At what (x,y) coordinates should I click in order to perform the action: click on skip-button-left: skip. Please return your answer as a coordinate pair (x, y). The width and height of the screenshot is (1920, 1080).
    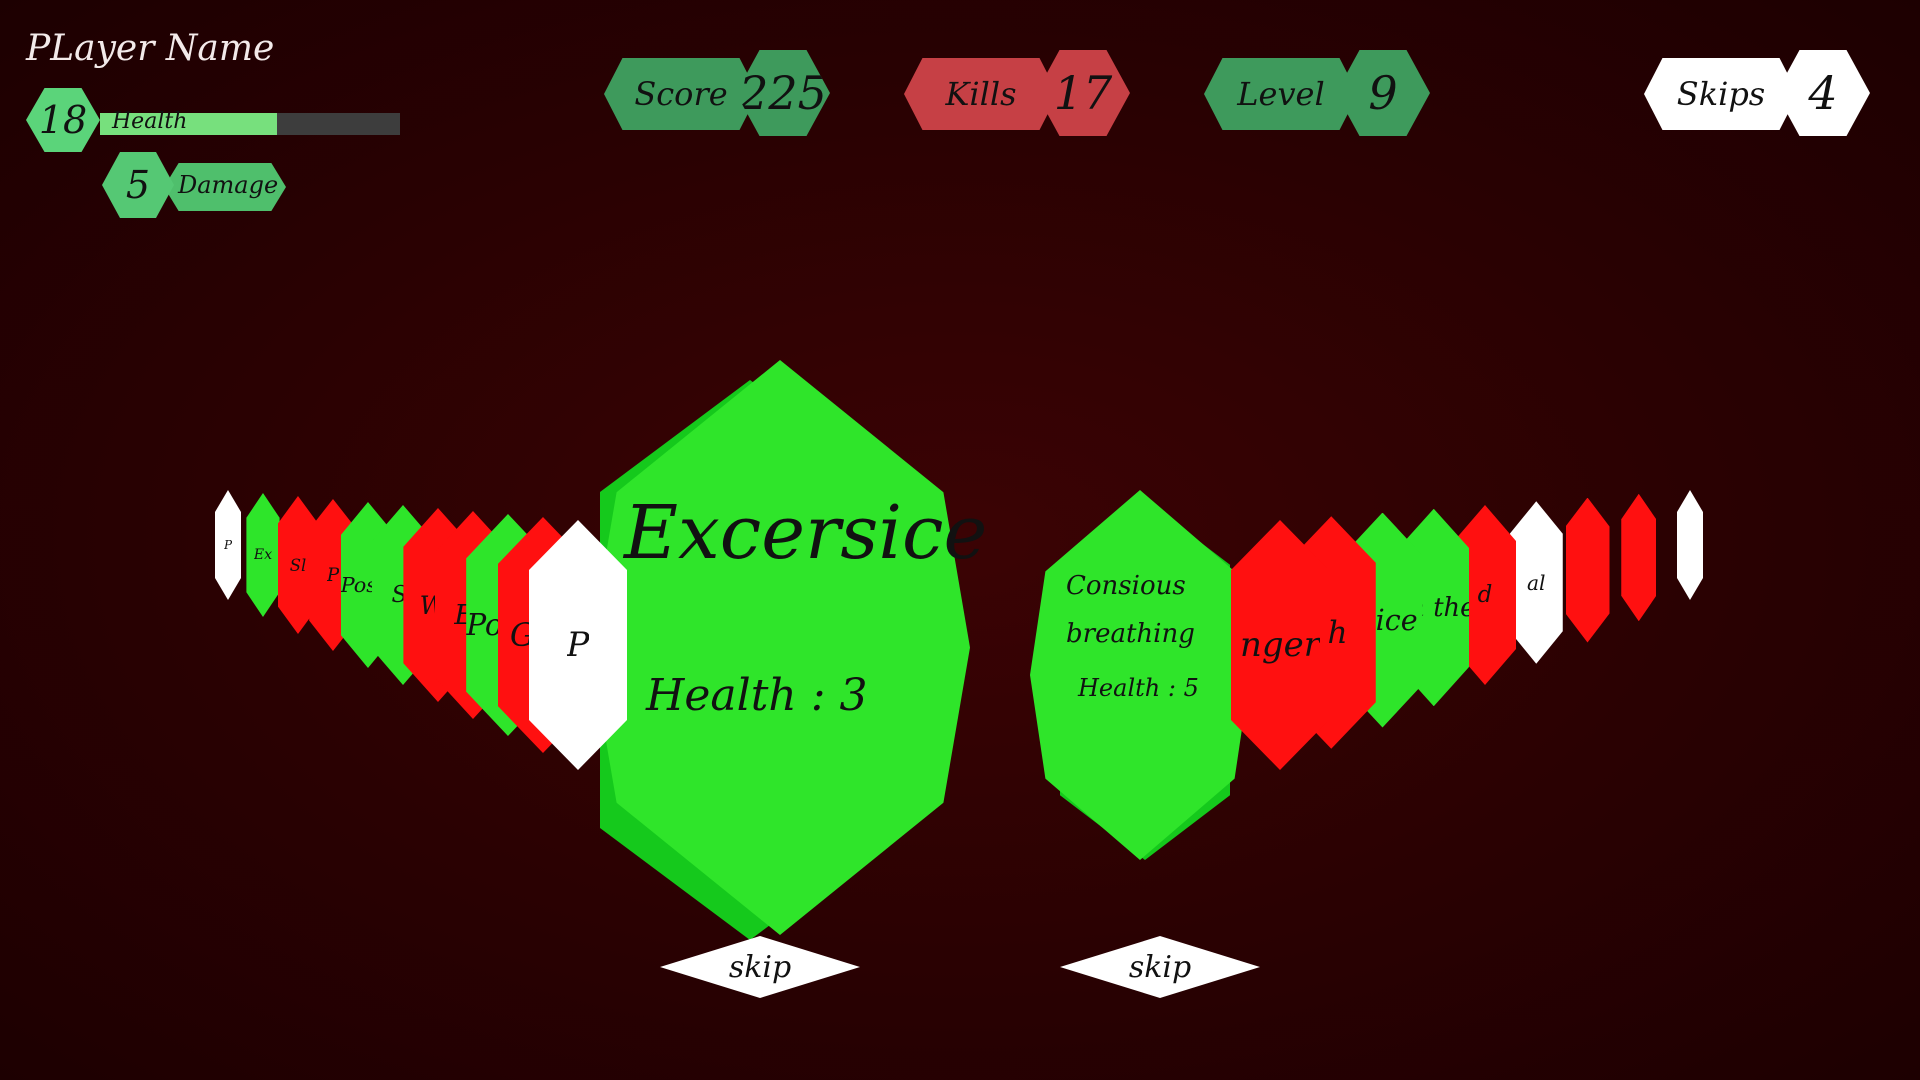
    Looking at the image, I should click on (760, 967).